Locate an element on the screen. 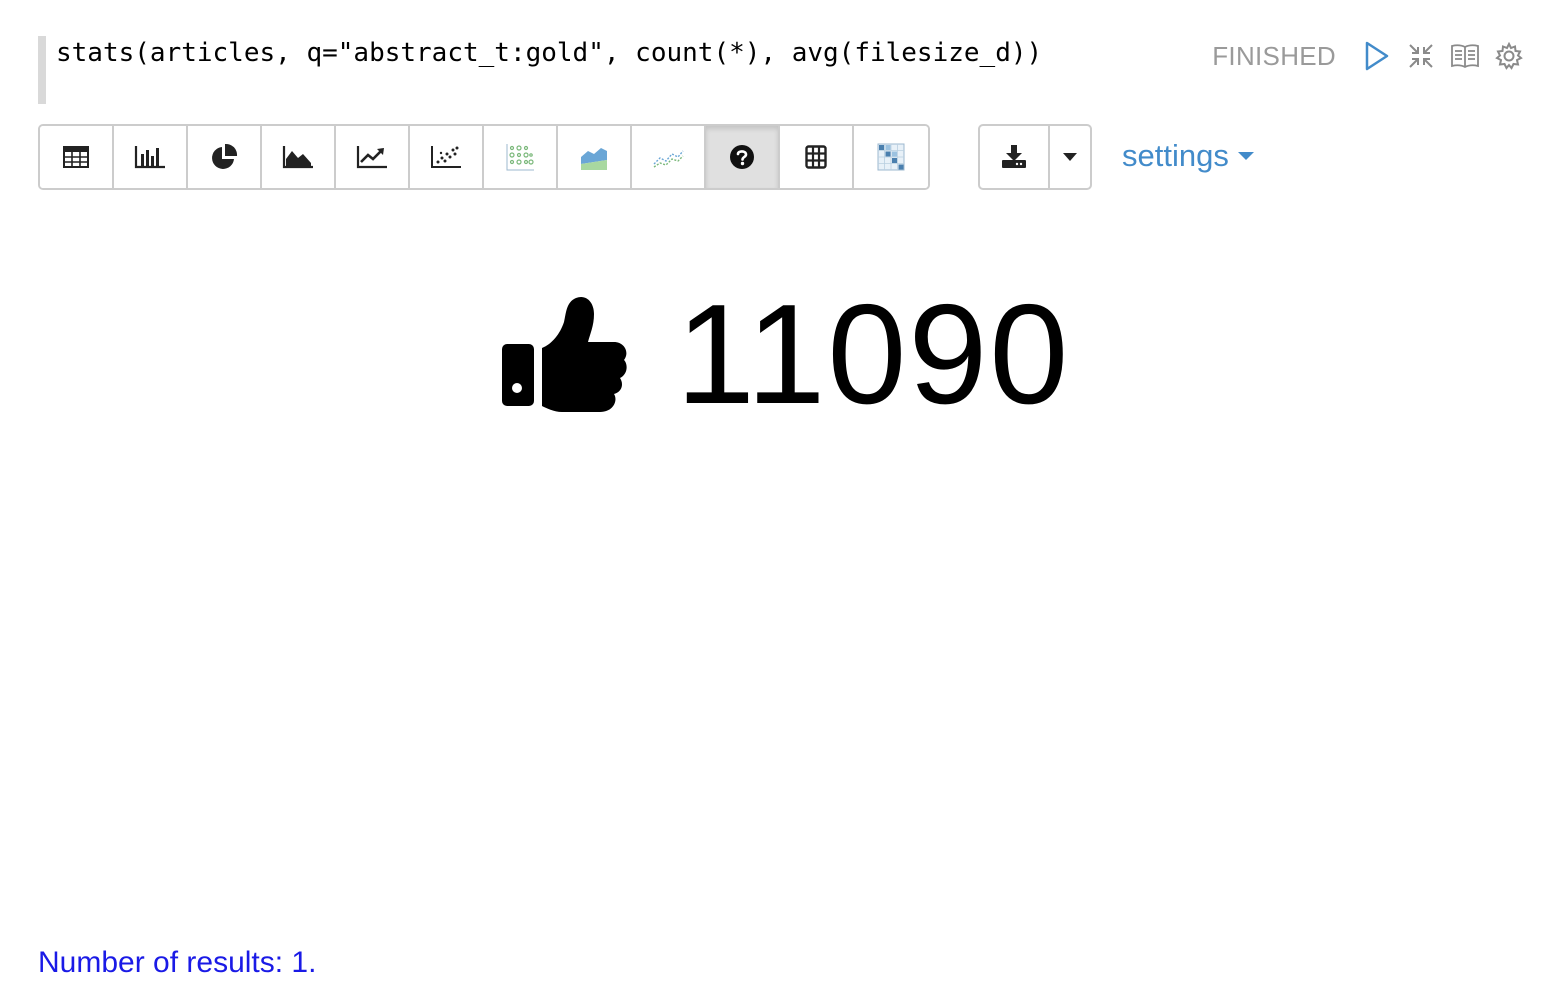 The width and height of the screenshot is (1564, 996). table-icon is located at coordinates (76, 157).